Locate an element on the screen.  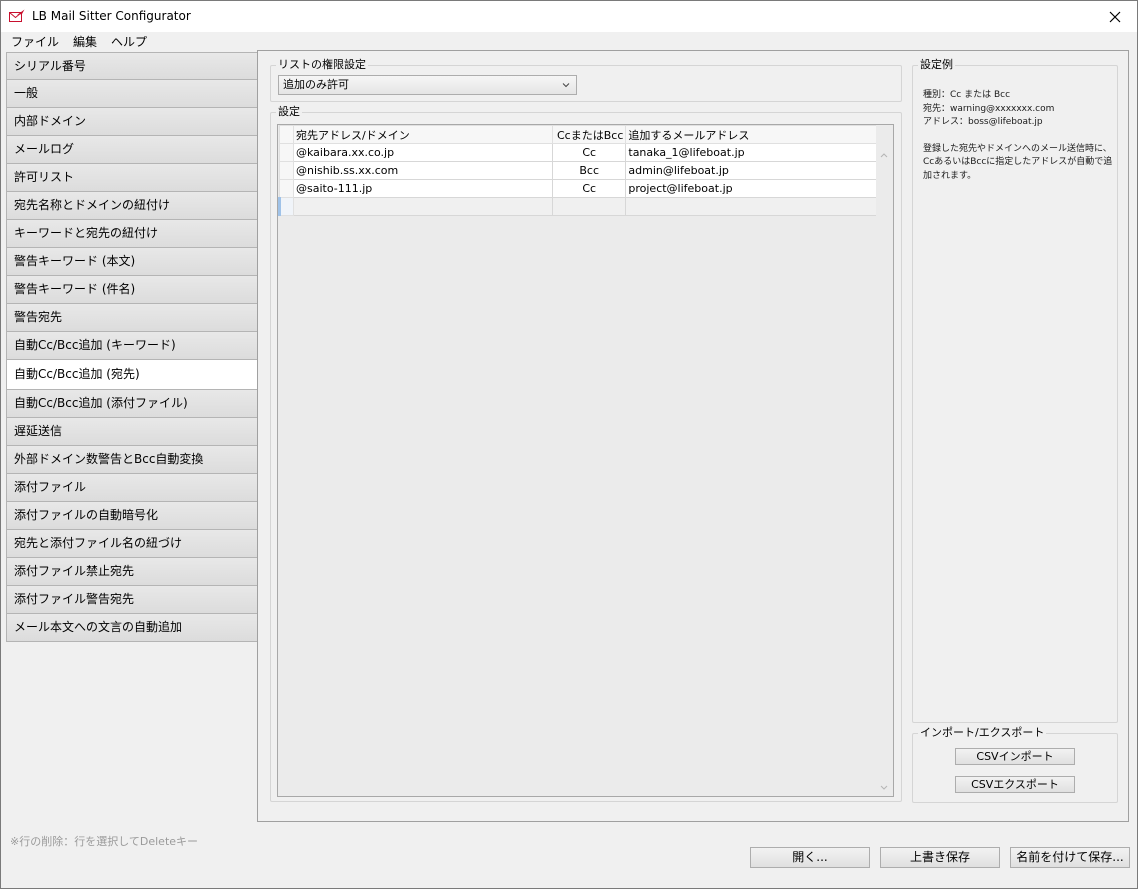
example-description-3: 加されます。 is located at coordinates (950, 175).